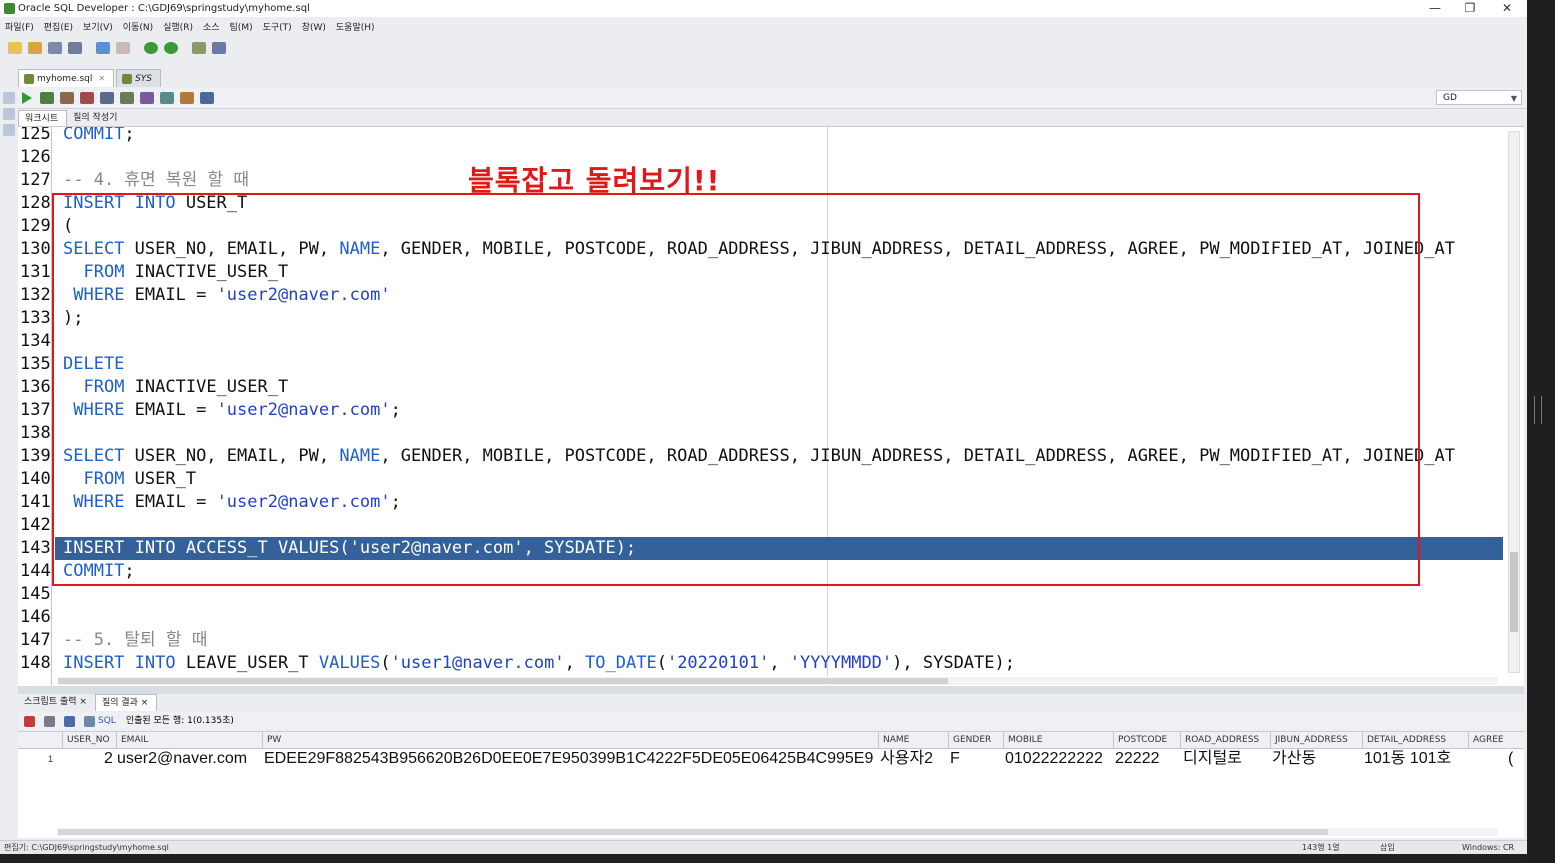 Image resolution: width=1555 pixels, height=863 pixels. What do you see at coordinates (147, 98) in the screenshot?
I see `clear-icon` at bounding box center [147, 98].